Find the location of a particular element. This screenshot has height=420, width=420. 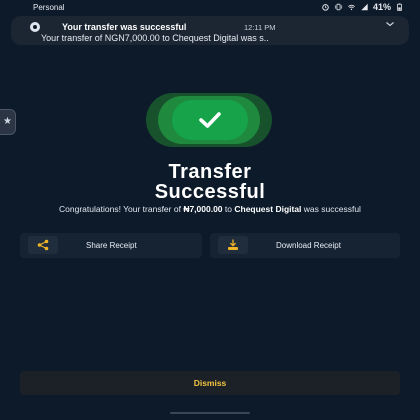

page-title: Transfer Successful is located at coordinates (210, 182).